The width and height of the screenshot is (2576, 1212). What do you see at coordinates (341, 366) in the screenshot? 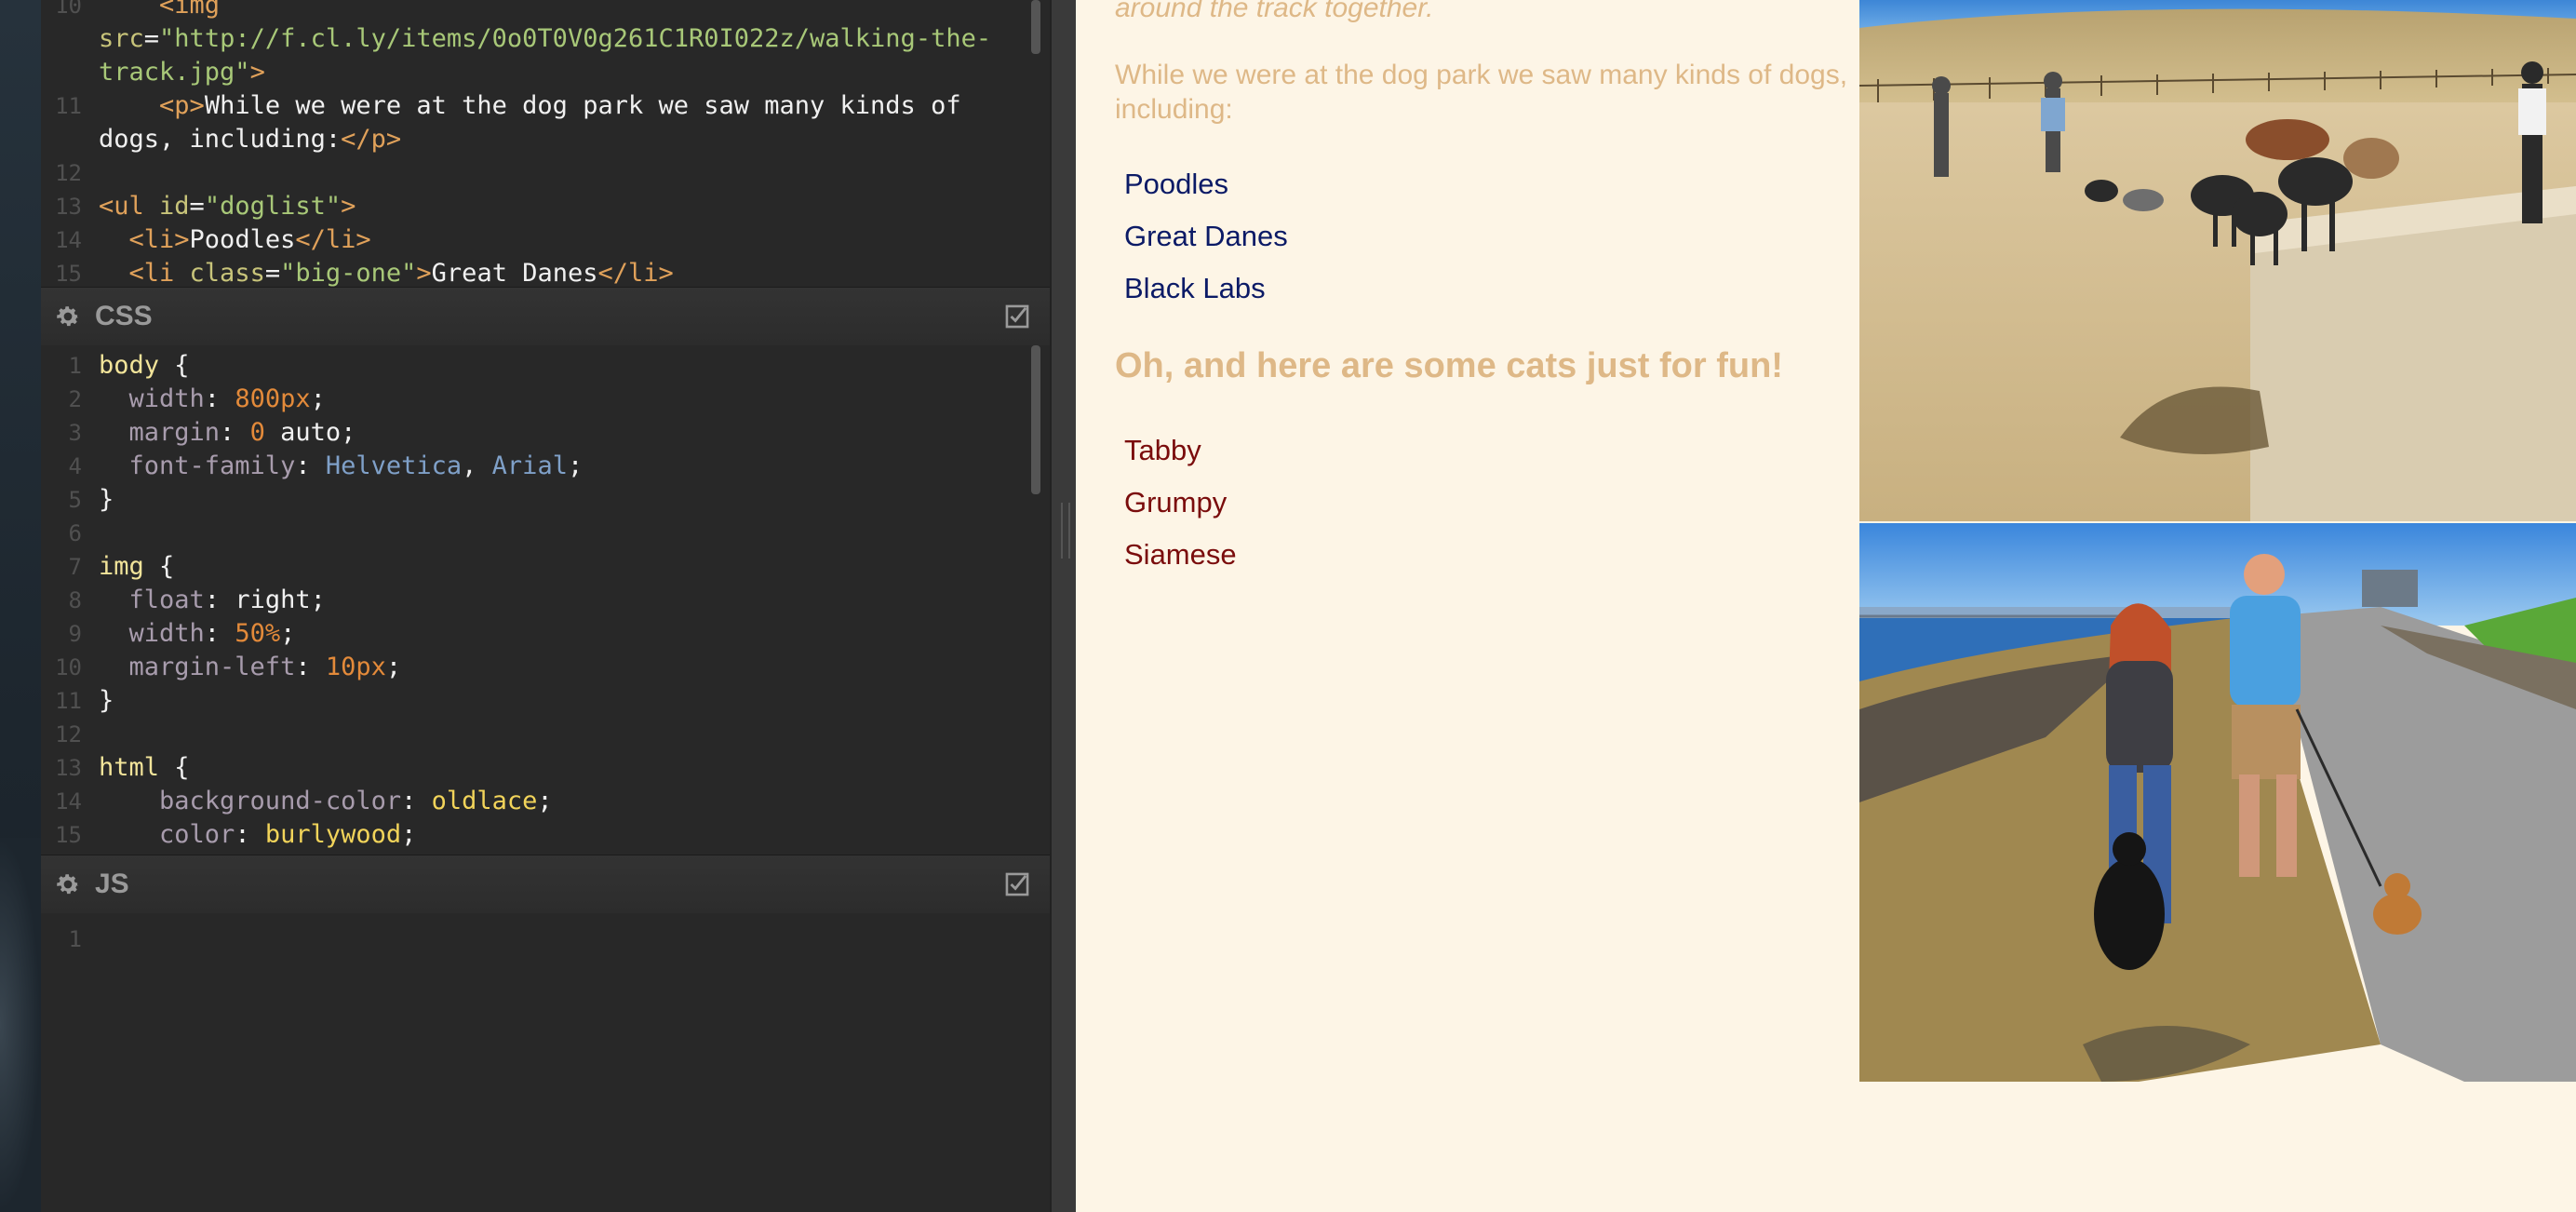
I see `code-line: body {` at bounding box center [341, 366].